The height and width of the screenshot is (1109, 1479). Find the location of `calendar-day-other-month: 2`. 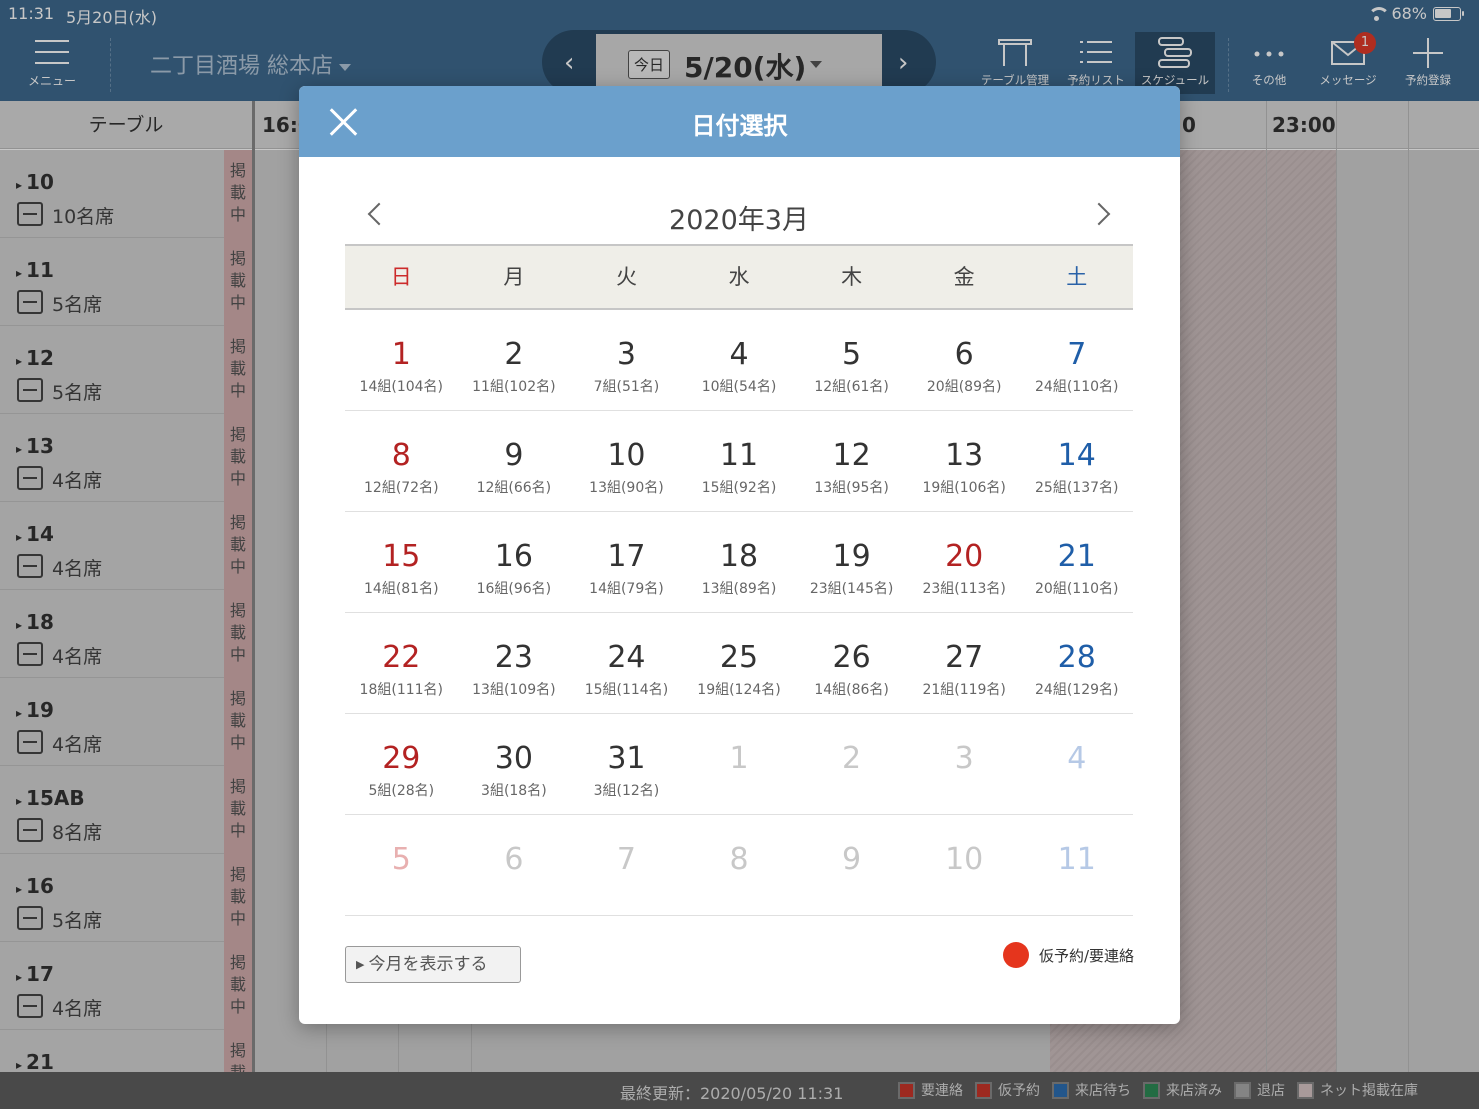

calendar-day-other-month: 2 is located at coordinates (851, 764).